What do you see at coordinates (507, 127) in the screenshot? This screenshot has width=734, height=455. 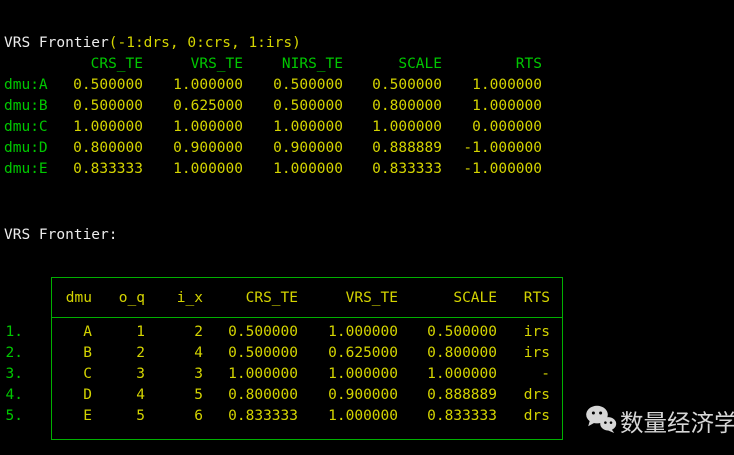 I see `cell-rts: 0.000000` at bounding box center [507, 127].